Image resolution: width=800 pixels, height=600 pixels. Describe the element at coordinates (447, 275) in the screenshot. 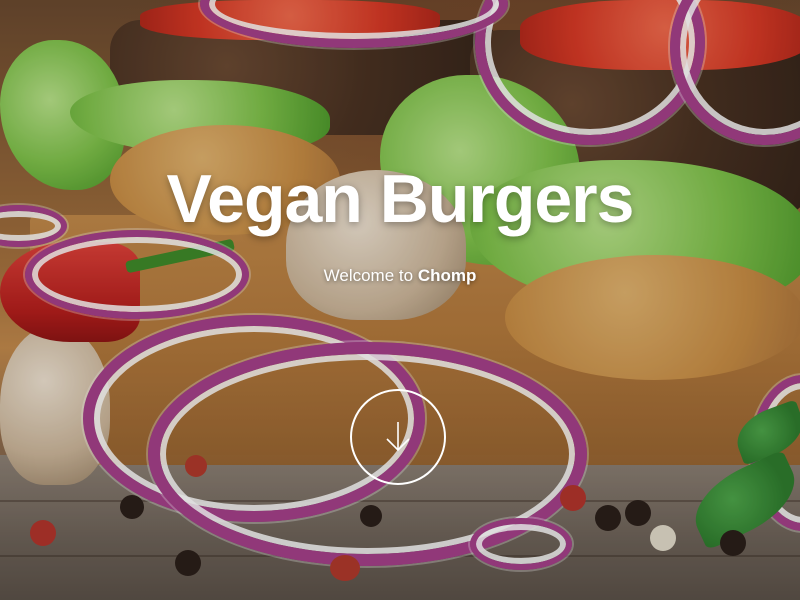

I see `brand-name: Chomp` at that location.